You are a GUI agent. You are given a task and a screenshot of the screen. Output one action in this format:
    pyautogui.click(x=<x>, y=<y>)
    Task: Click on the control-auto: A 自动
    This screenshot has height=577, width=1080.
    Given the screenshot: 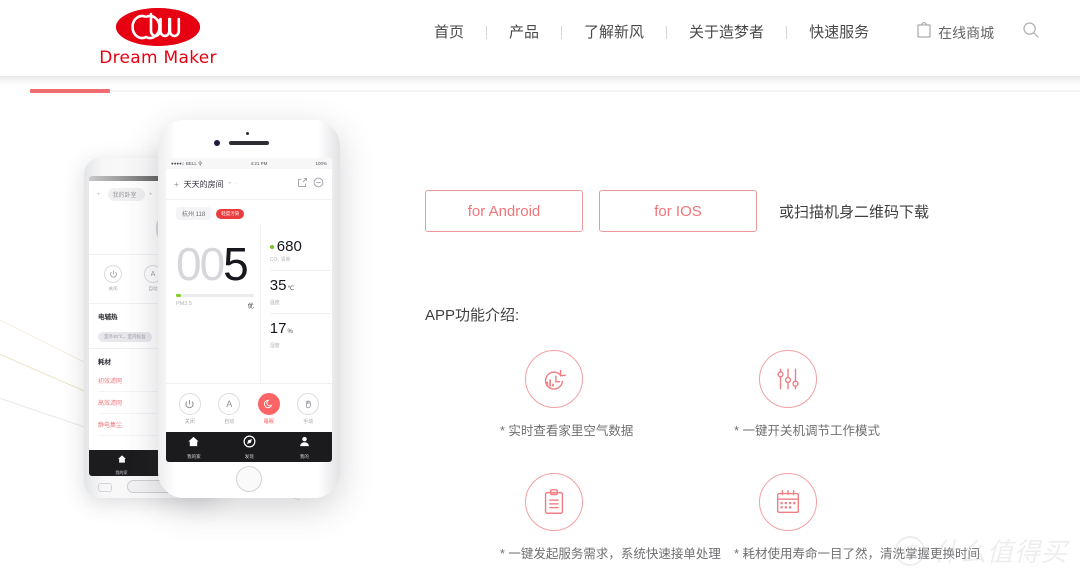 What is the action you would take?
    pyautogui.click(x=229, y=409)
    